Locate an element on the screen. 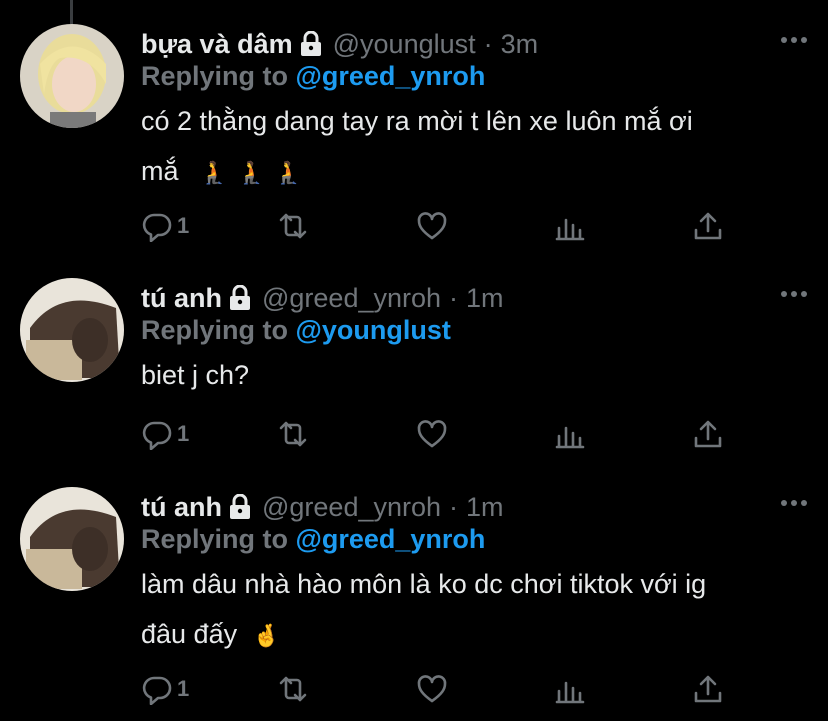 This screenshot has height=721, width=828. thread-connector is located at coordinates (71, 12).